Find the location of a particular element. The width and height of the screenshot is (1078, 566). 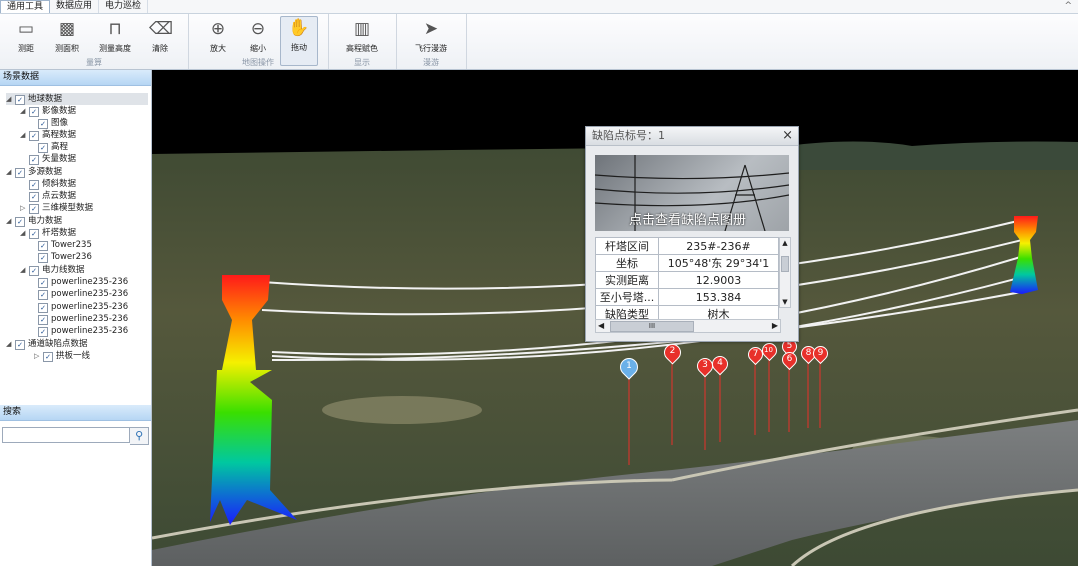

tree-node-vector-data: ✓ 矢量数据 is located at coordinates (52, 159).